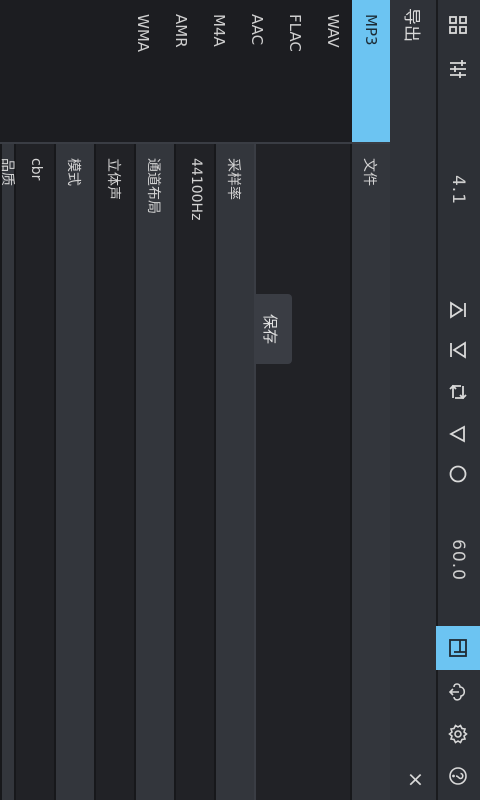  What do you see at coordinates (153, 186) in the screenshot?
I see `row-label: 通道布局` at bounding box center [153, 186].